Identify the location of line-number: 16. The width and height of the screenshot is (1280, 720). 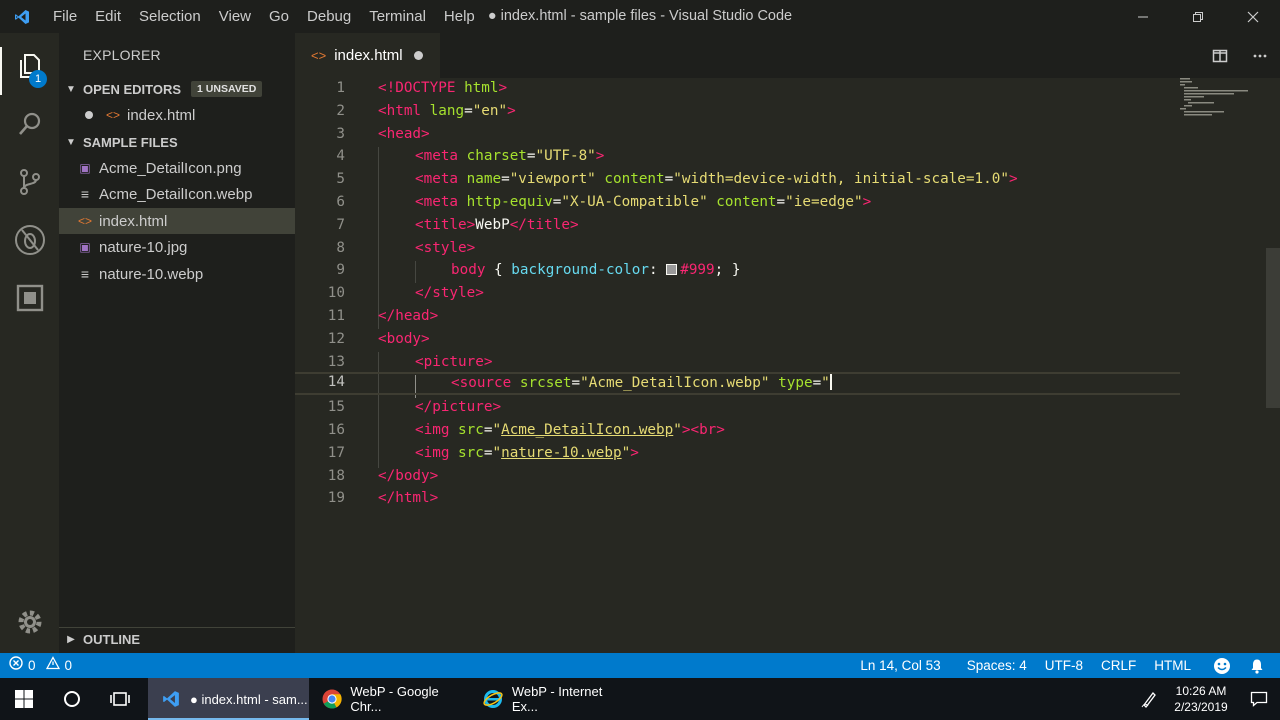
(336, 430).